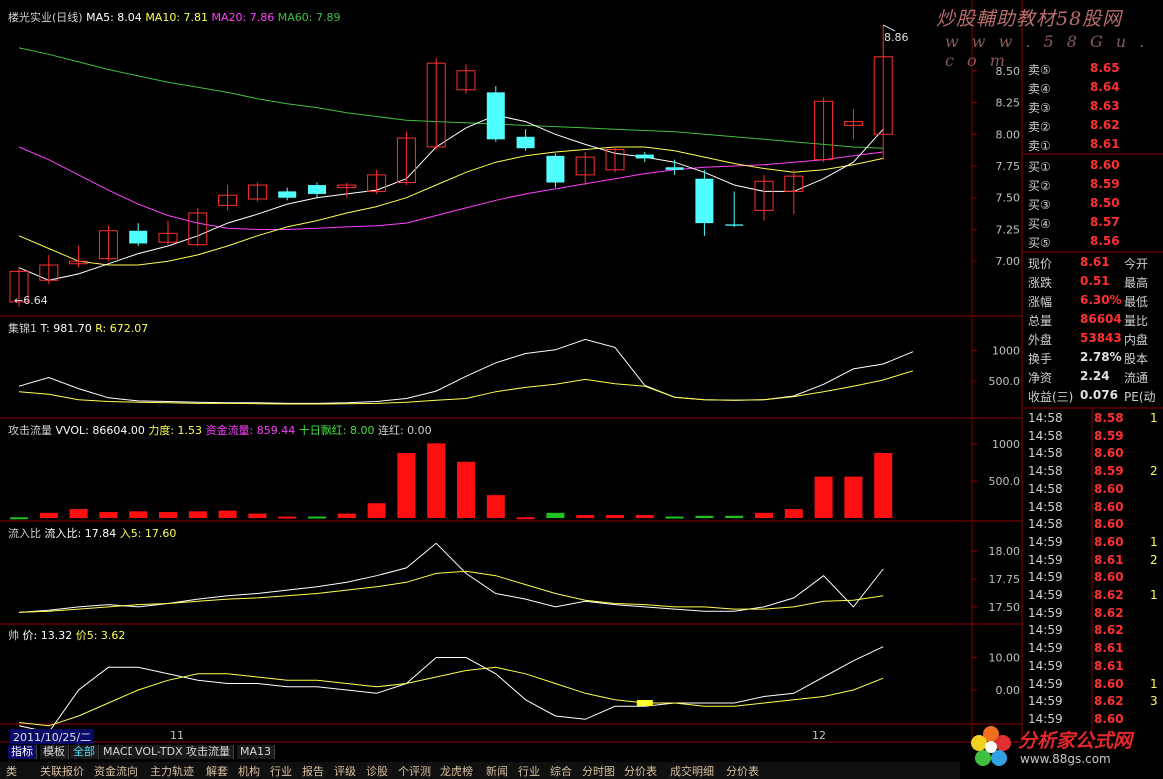 The height and width of the screenshot is (779, 1163). I want to click on indicator-3-legend: 流入比 流入比: 17.84 入5: 17.60, so click(92, 533).